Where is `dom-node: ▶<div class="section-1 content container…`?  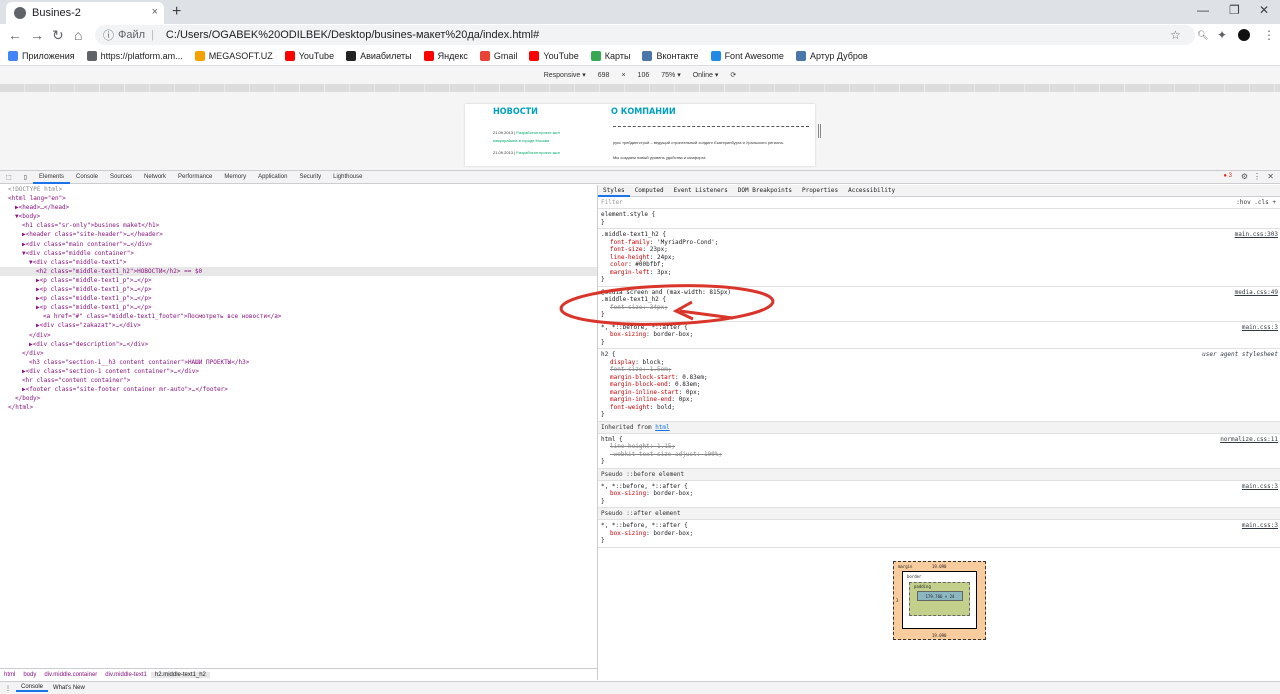
dom-node: ▶<div class="section-1 content container… is located at coordinates (298, 371).